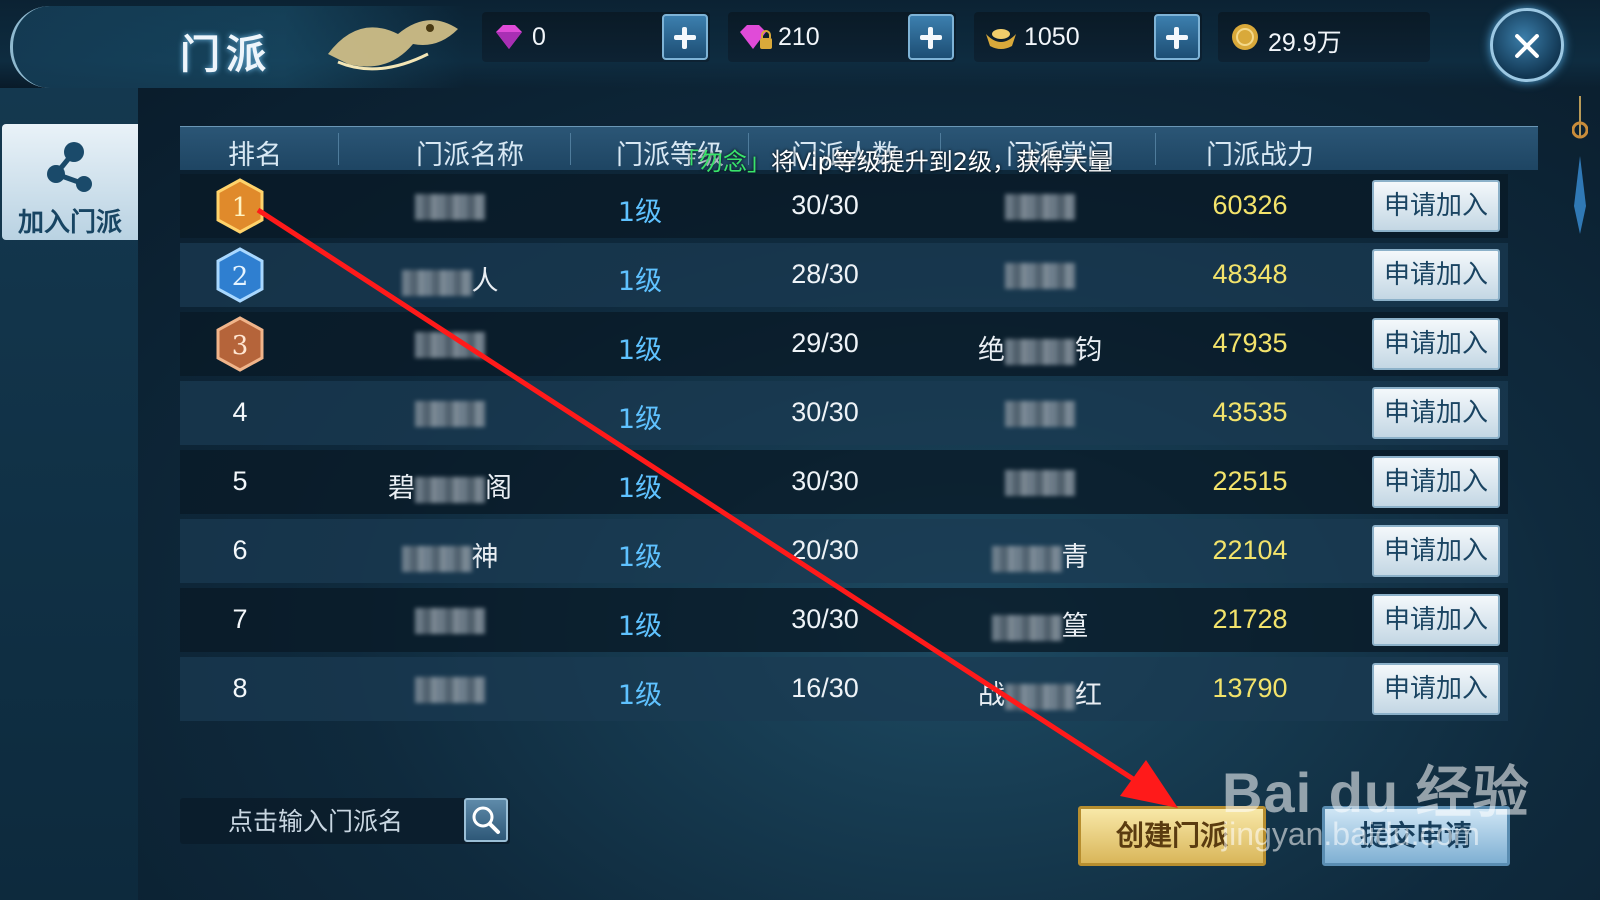 This screenshot has height=900, width=1600. What do you see at coordinates (240, 619) in the screenshot?
I see `rank-number: 7` at bounding box center [240, 619].